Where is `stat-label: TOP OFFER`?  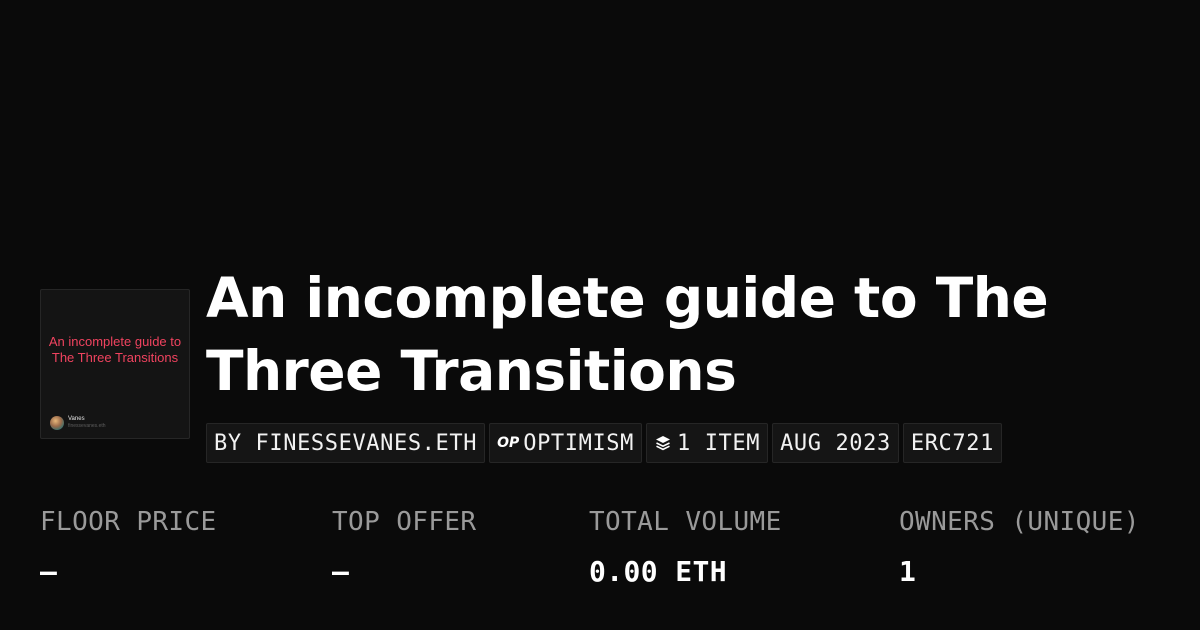 stat-label: TOP OFFER is located at coordinates (404, 522).